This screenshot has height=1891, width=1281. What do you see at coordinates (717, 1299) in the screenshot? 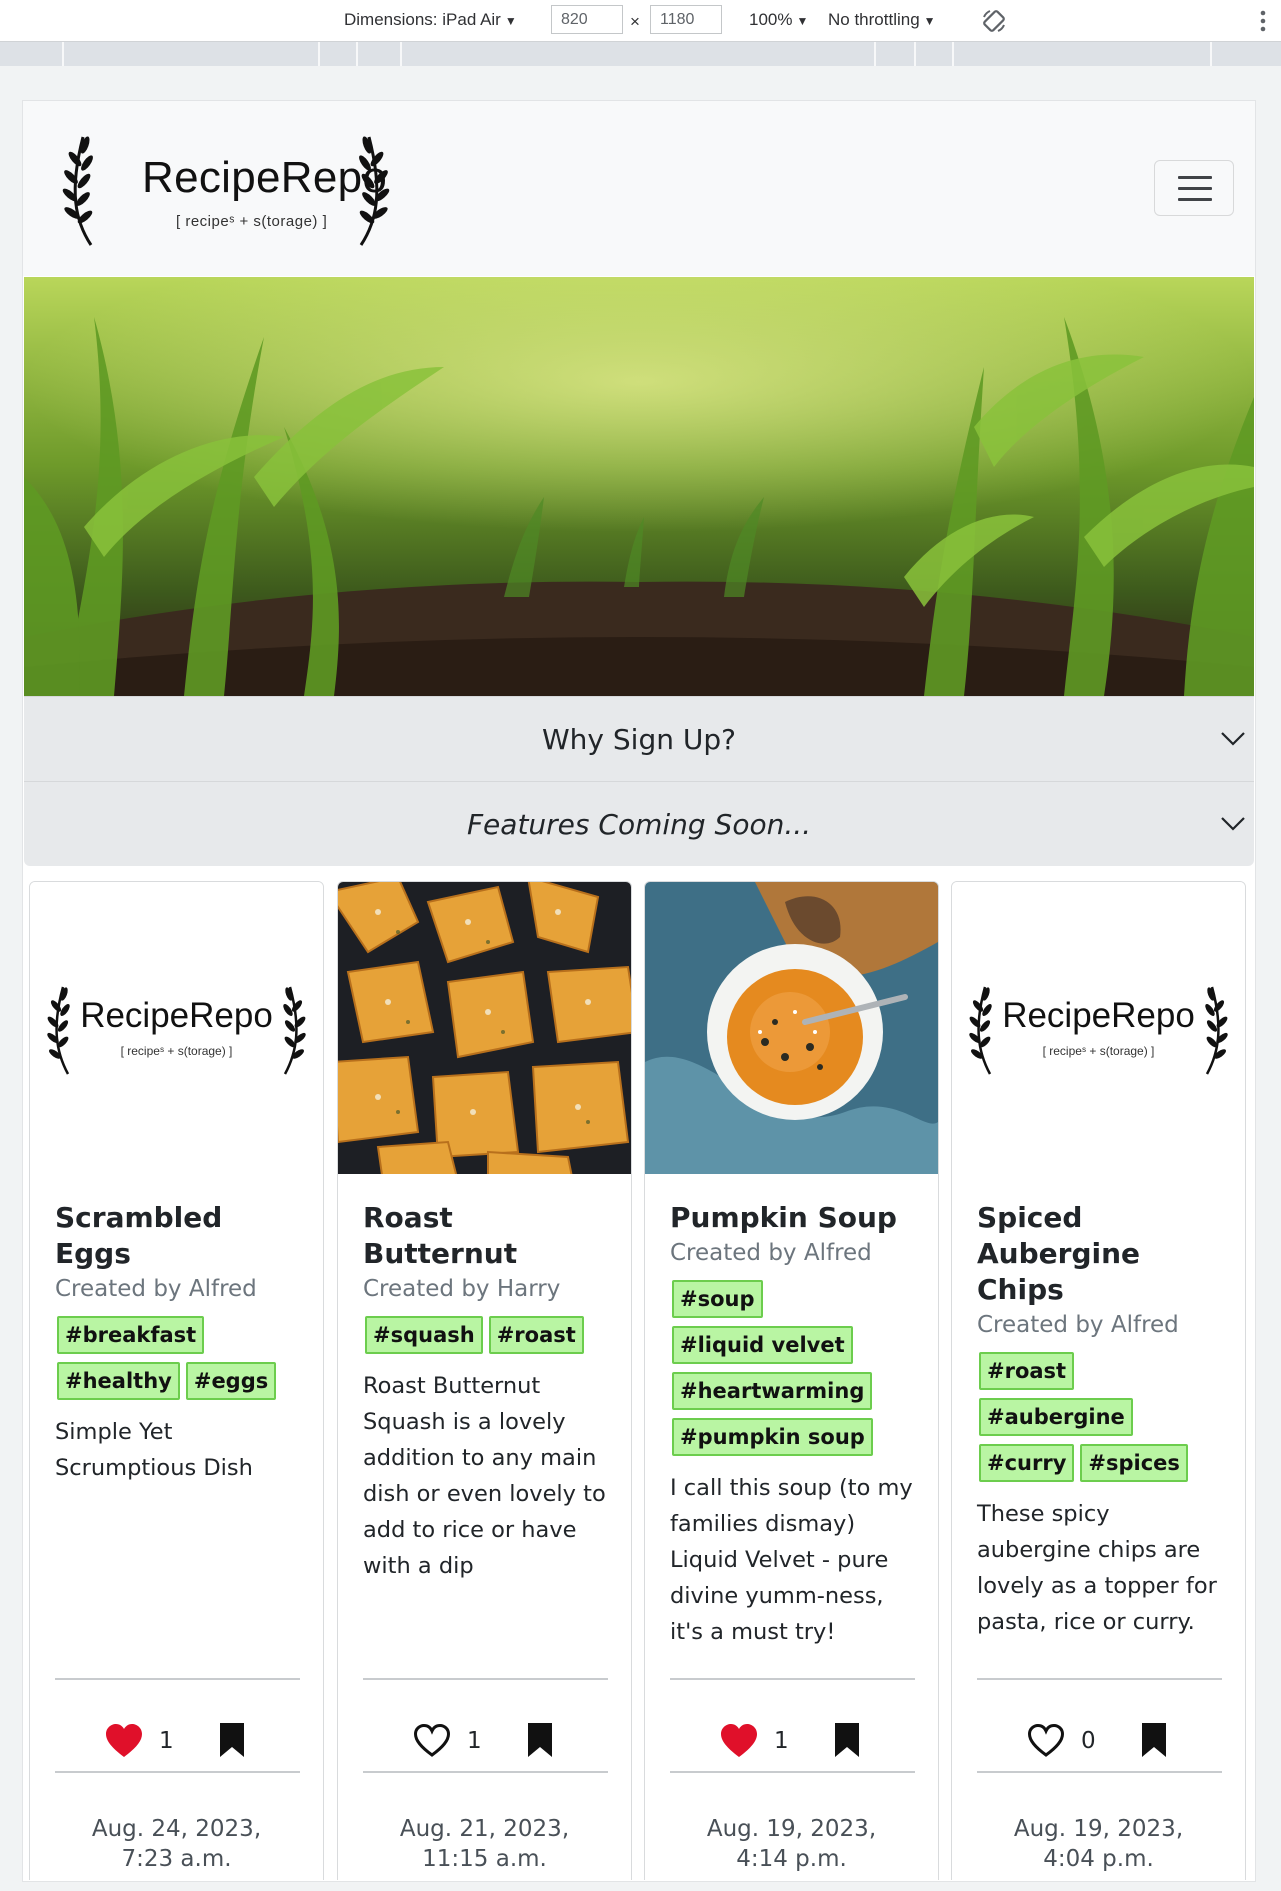
I see `tag-badge: #soup` at bounding box center [717, 1299].